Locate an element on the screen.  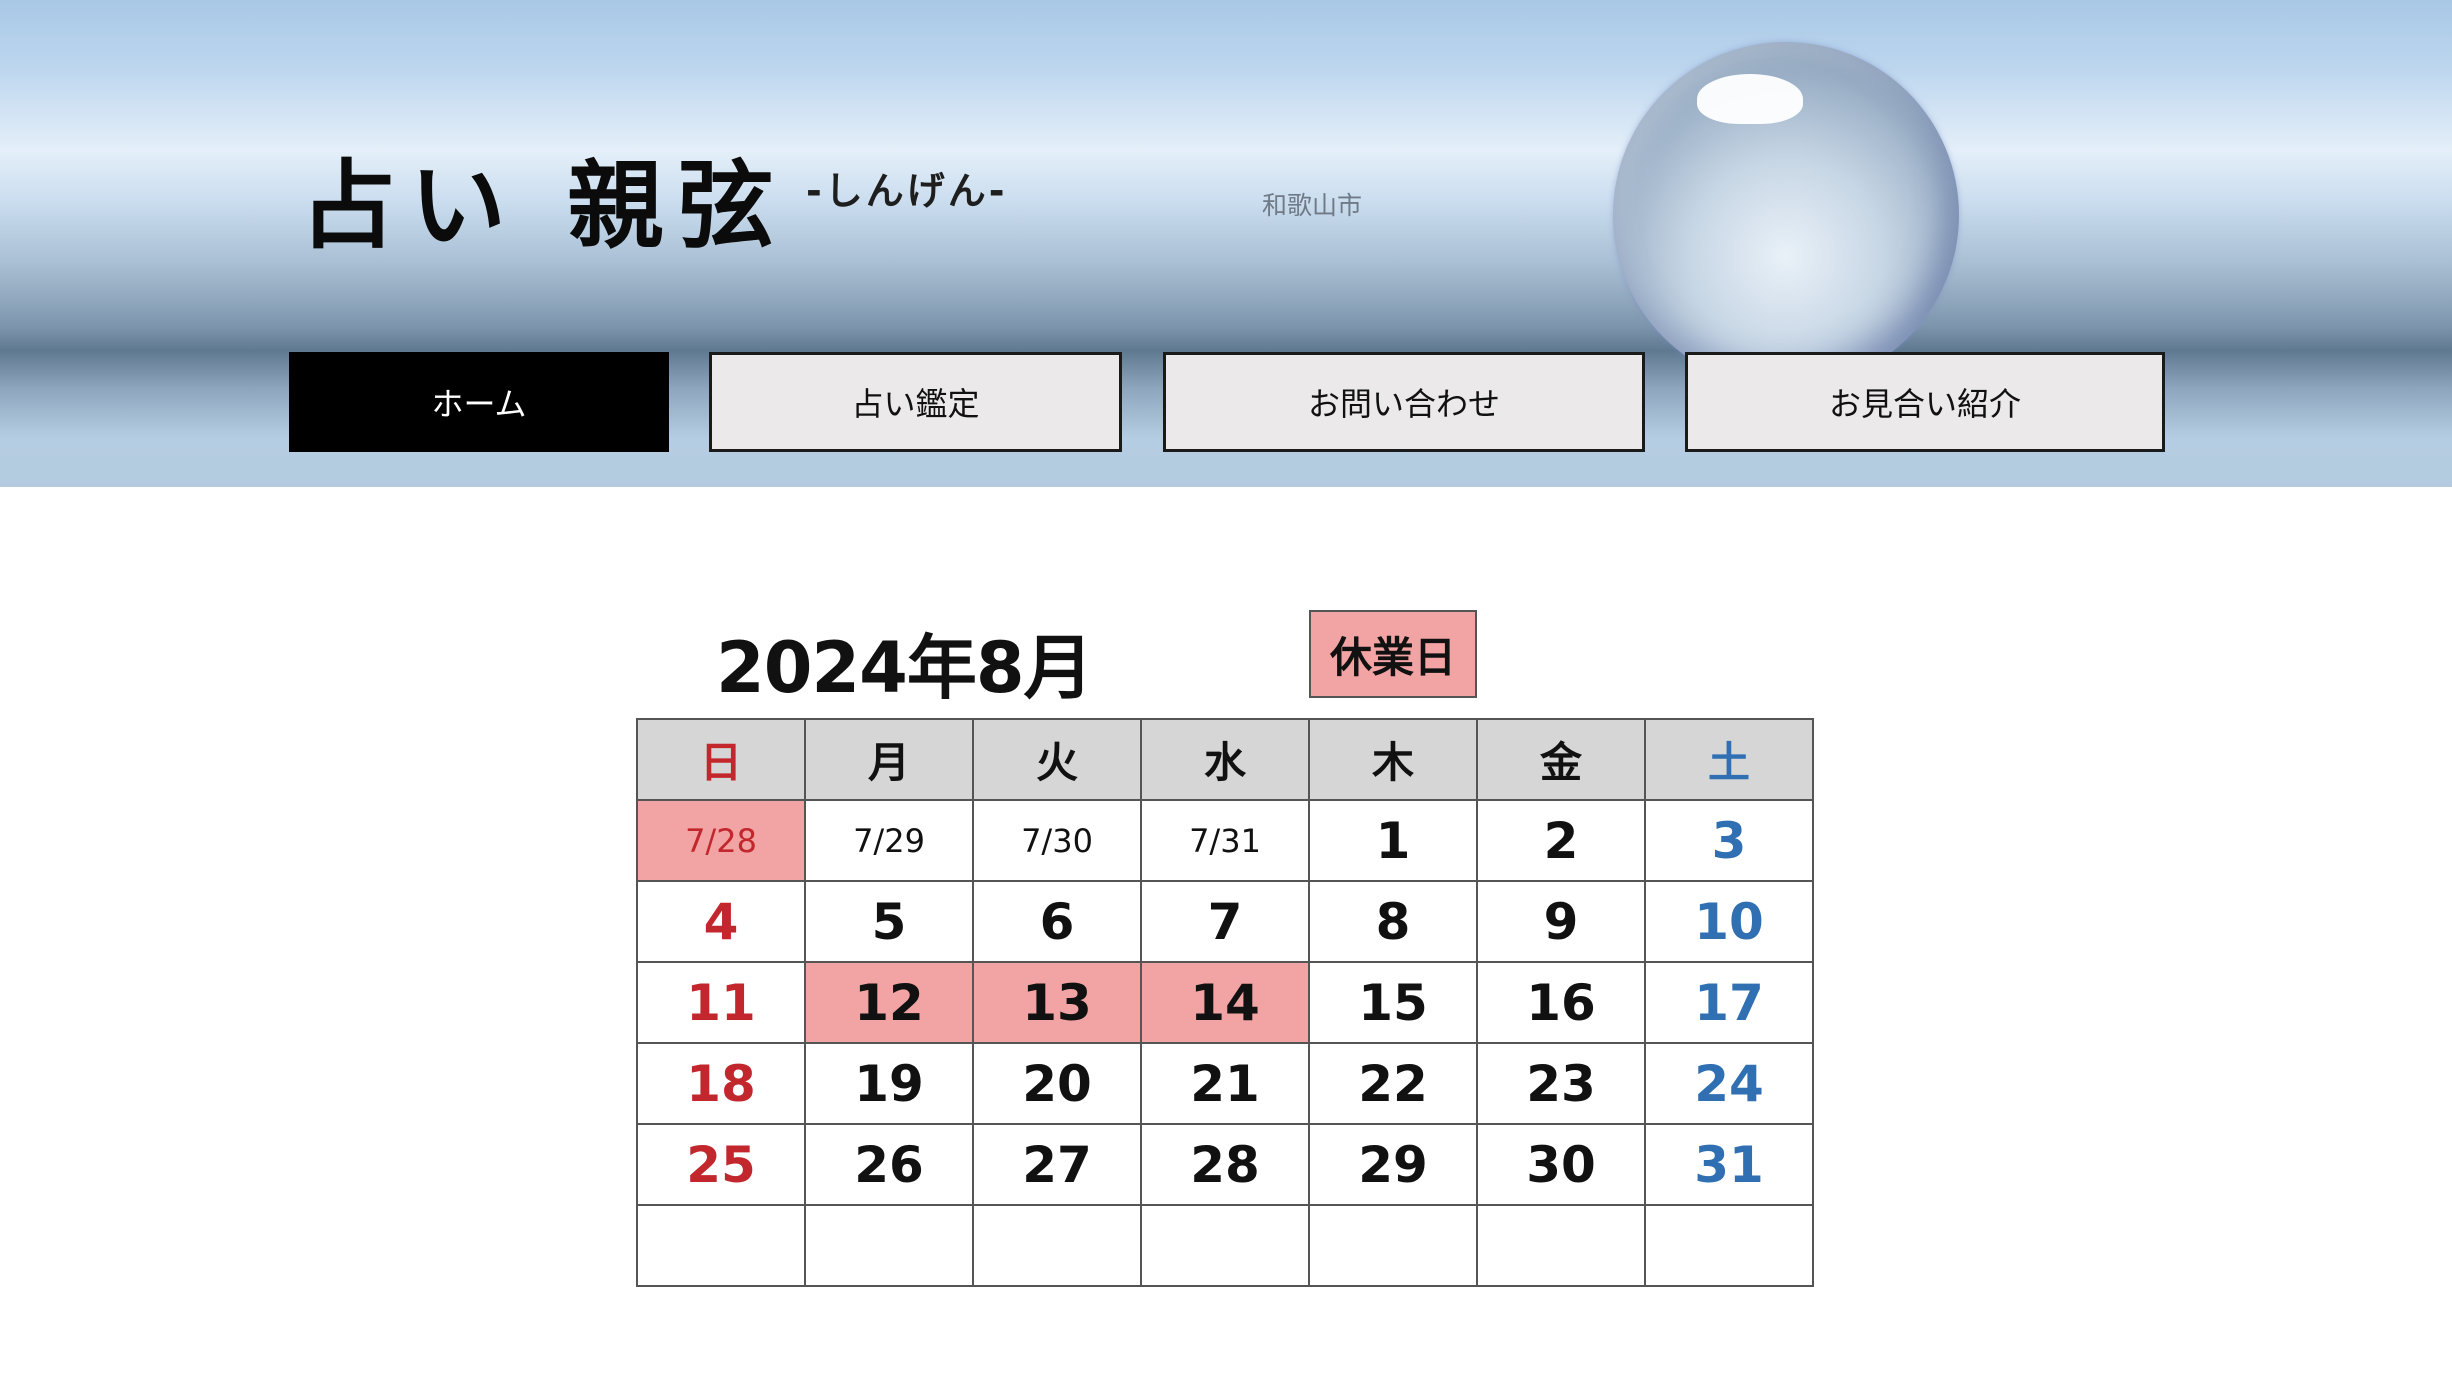
calendar-day-cell: 4 is located at coordinates (721, 921).